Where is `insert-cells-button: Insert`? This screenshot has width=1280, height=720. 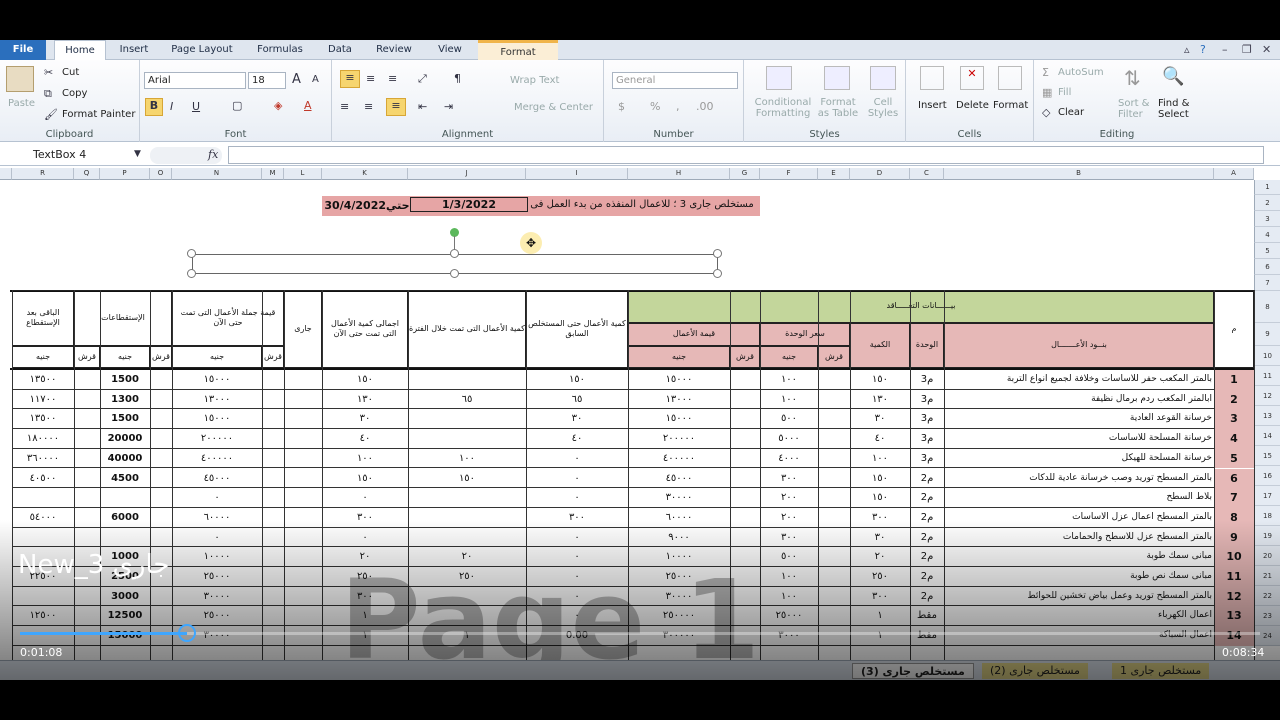 insert-cells-button: Insert is located at coordinates (932, 105).